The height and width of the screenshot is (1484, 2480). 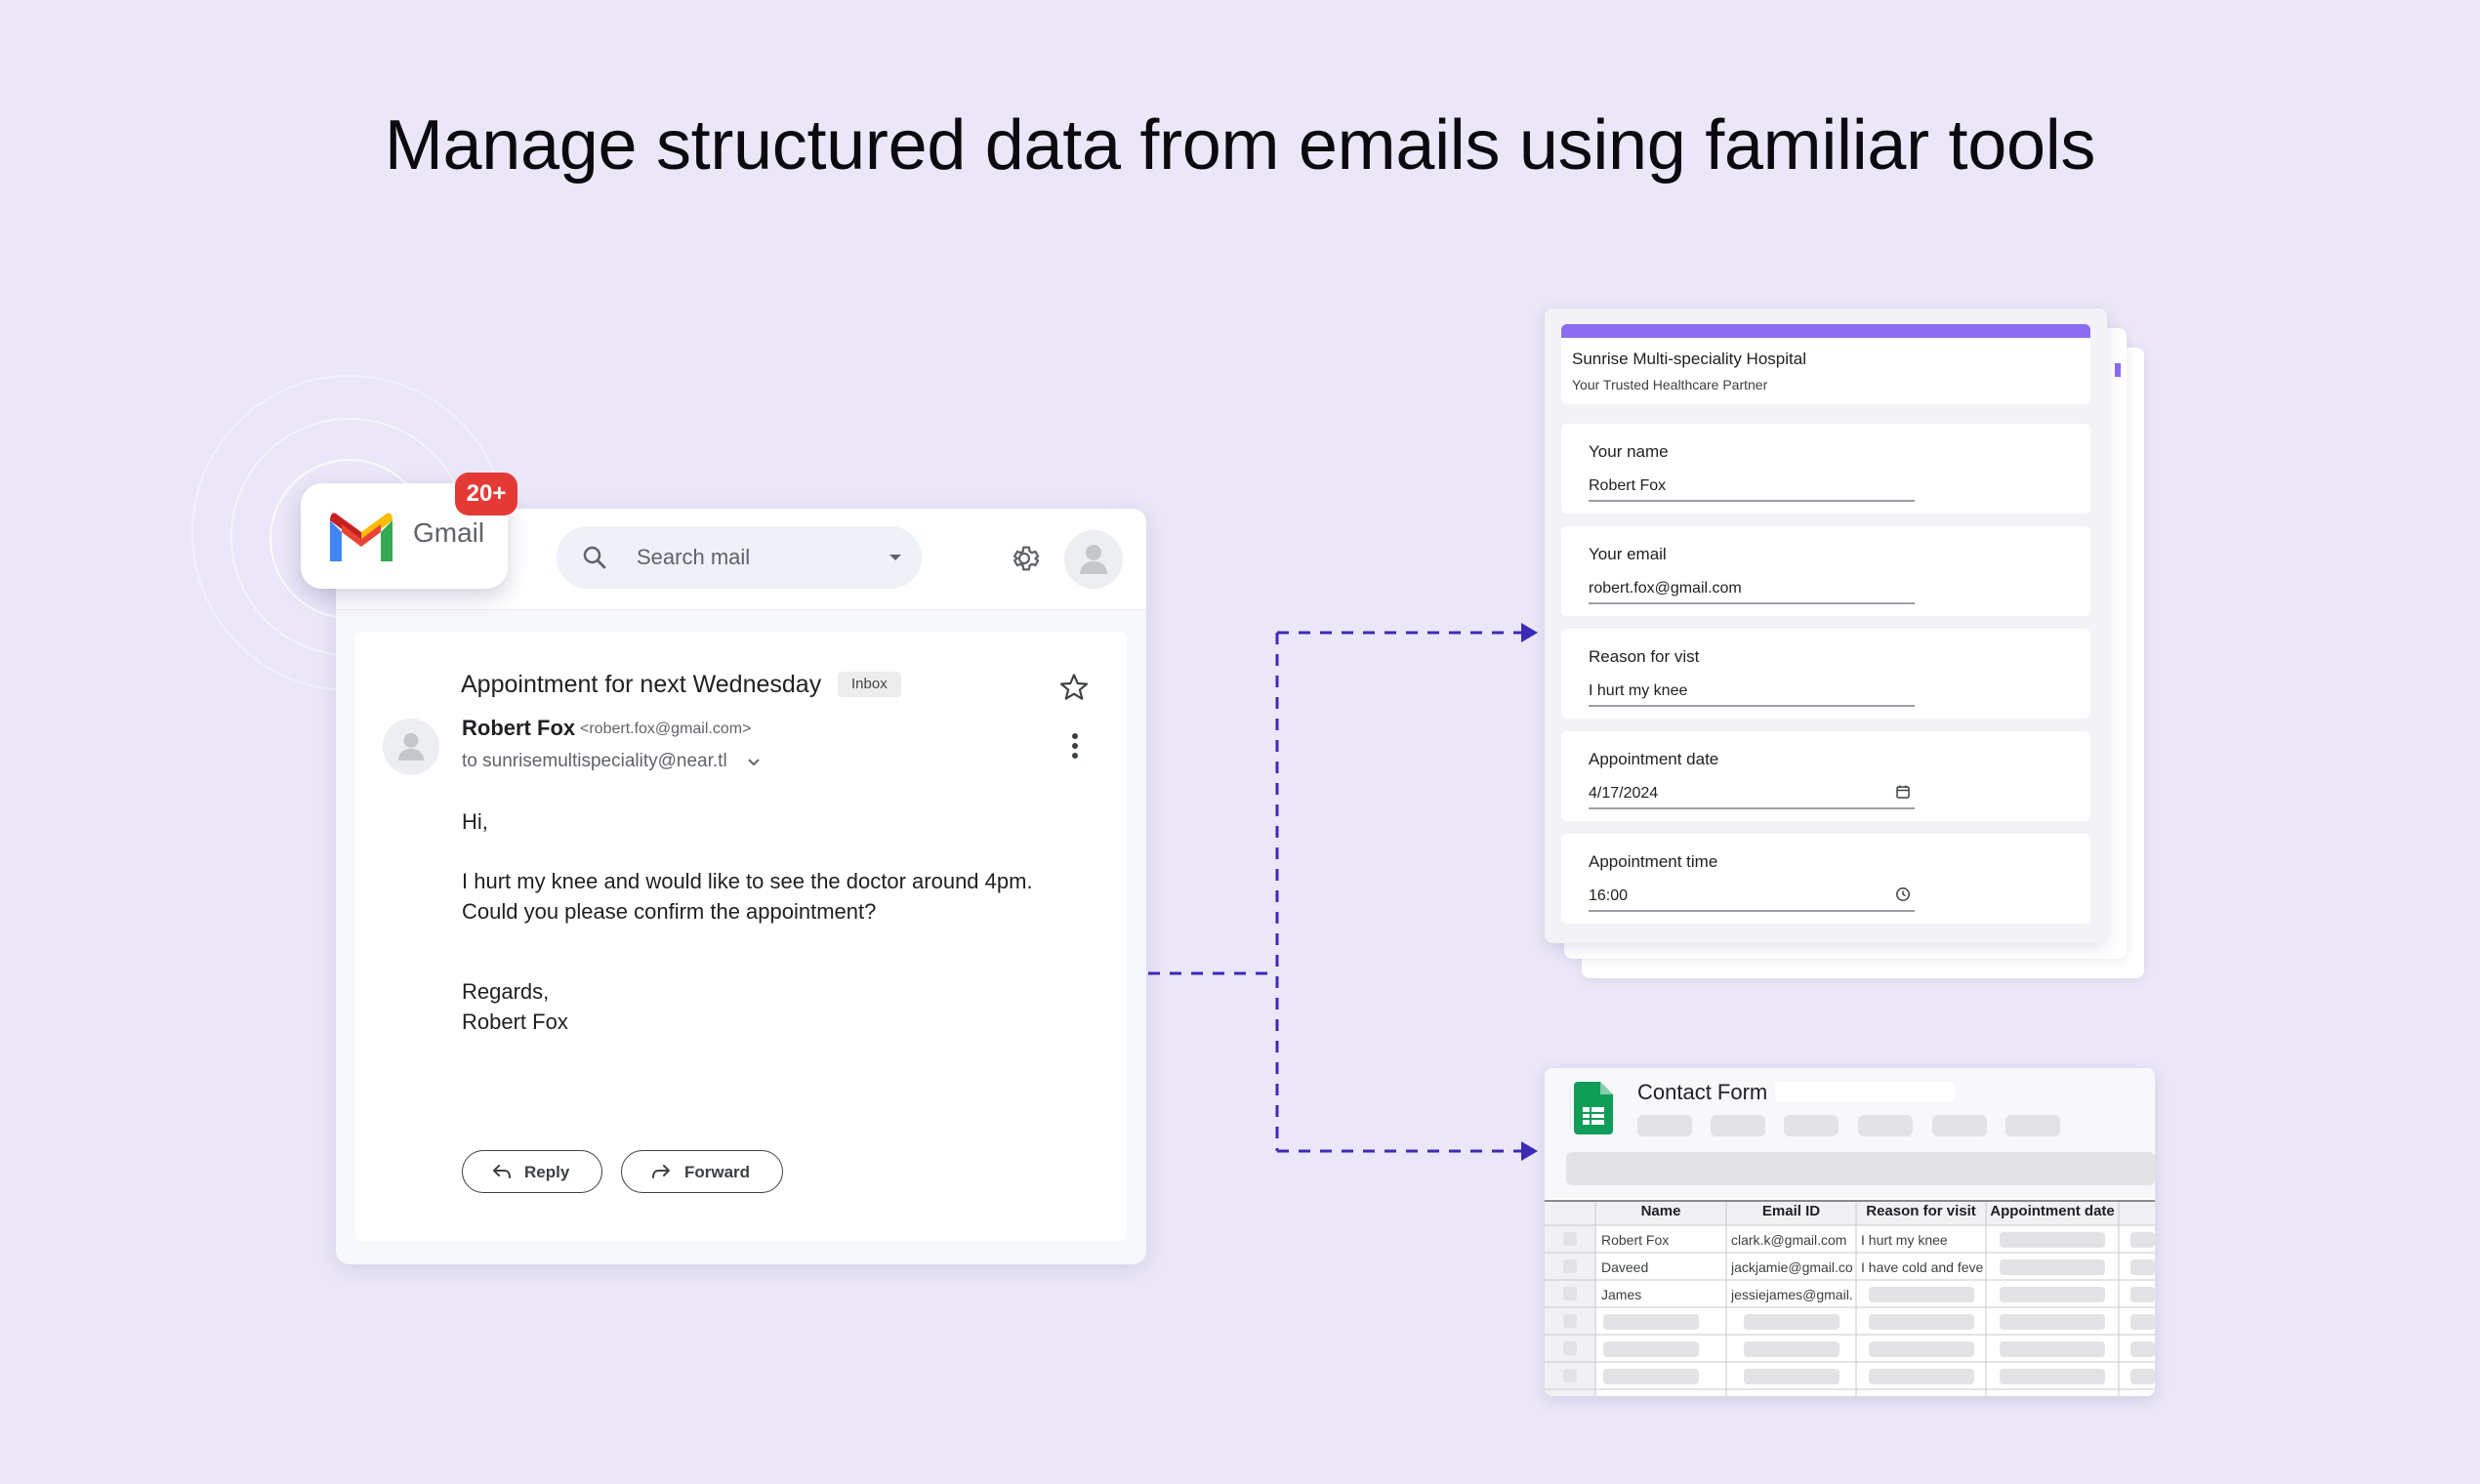 What do you see at coordinates (1825, 469) in the screenshot?
I see `form-question-name: Your name Robert Fox` at bounding box center [1825, 469].